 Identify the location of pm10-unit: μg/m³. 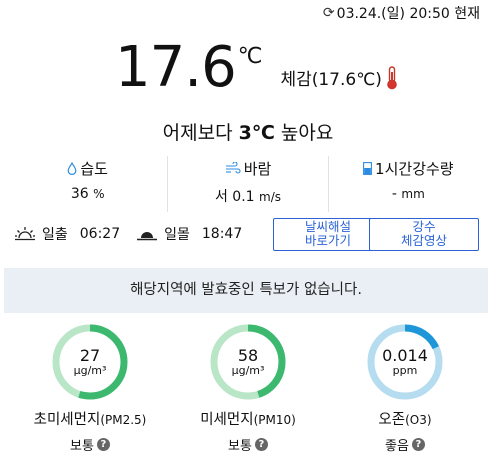
(248, 370).